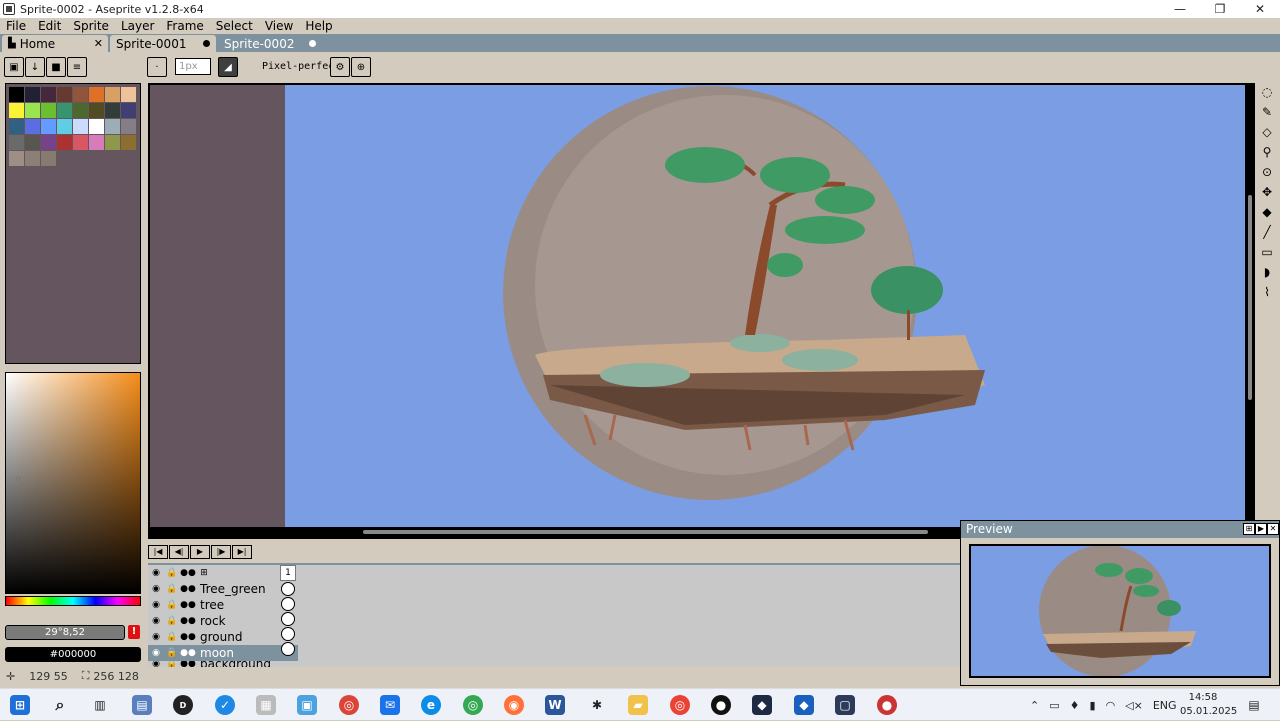 Image resolution: width=1280 pixels, height=721 pixels. I want to click on horizontal-scroll-thumb, so click(645, 532).